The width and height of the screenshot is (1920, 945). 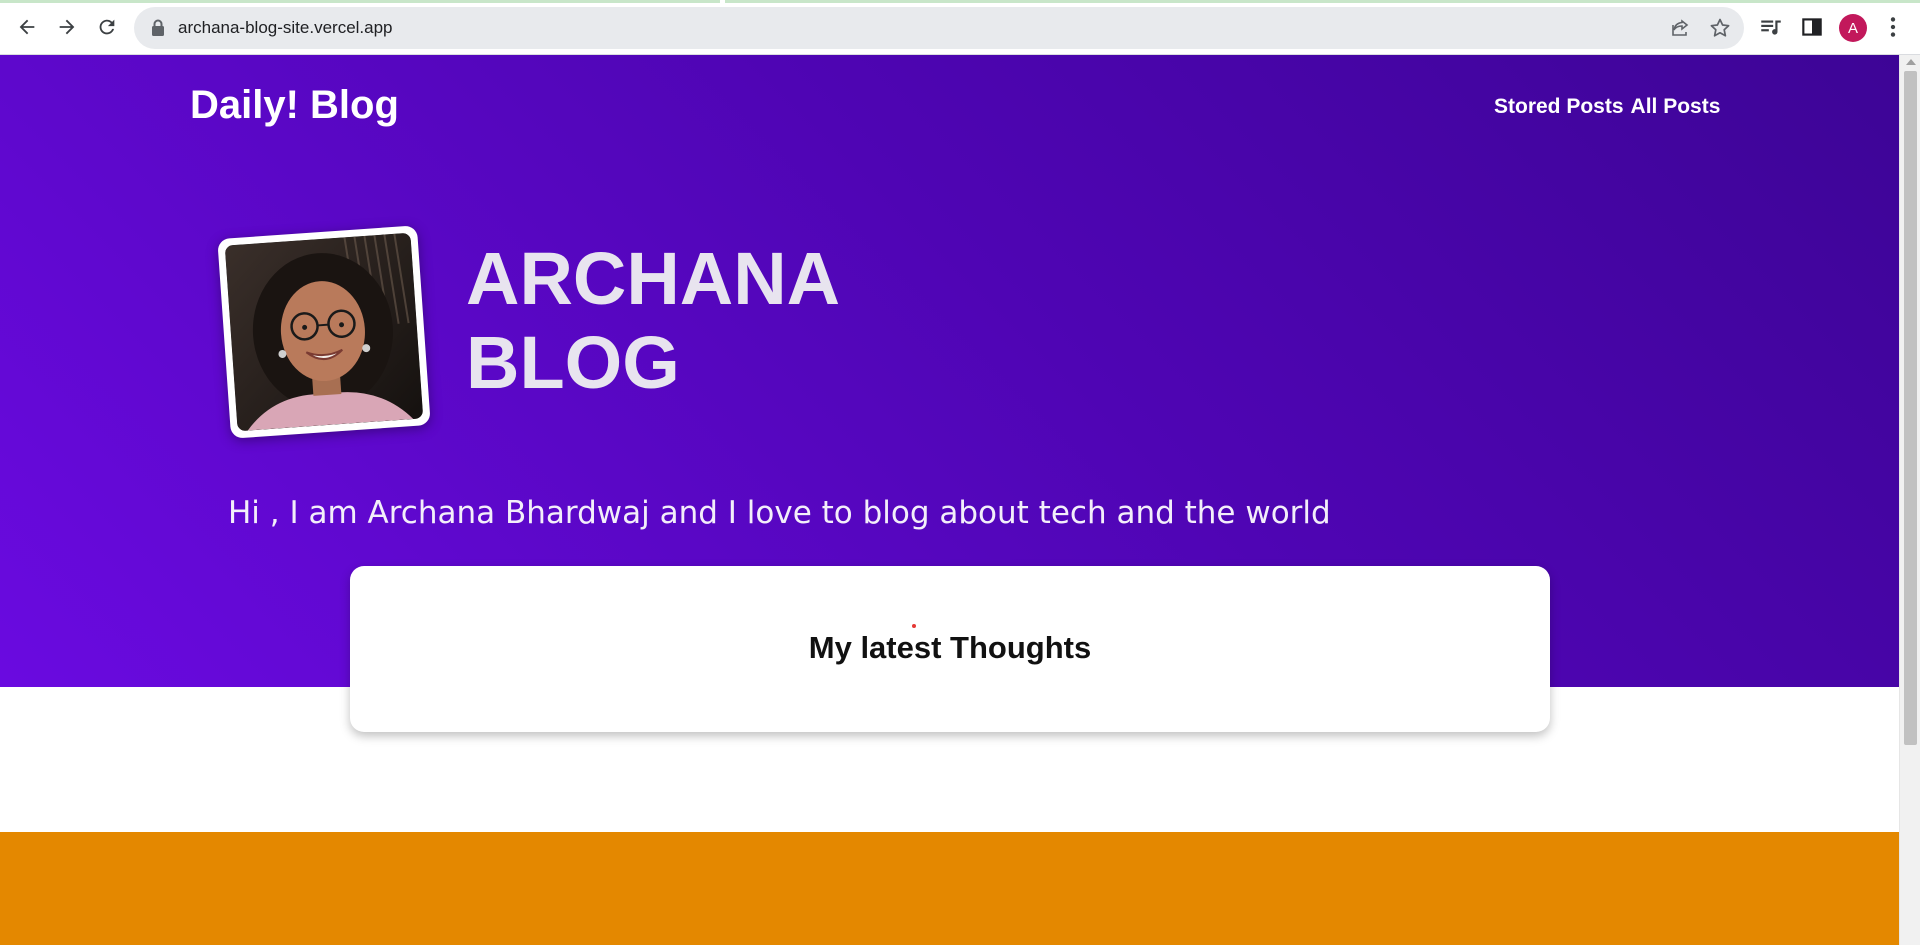 I want to click on blog-heading-line2: BLOG, so click(x=573, y=362).